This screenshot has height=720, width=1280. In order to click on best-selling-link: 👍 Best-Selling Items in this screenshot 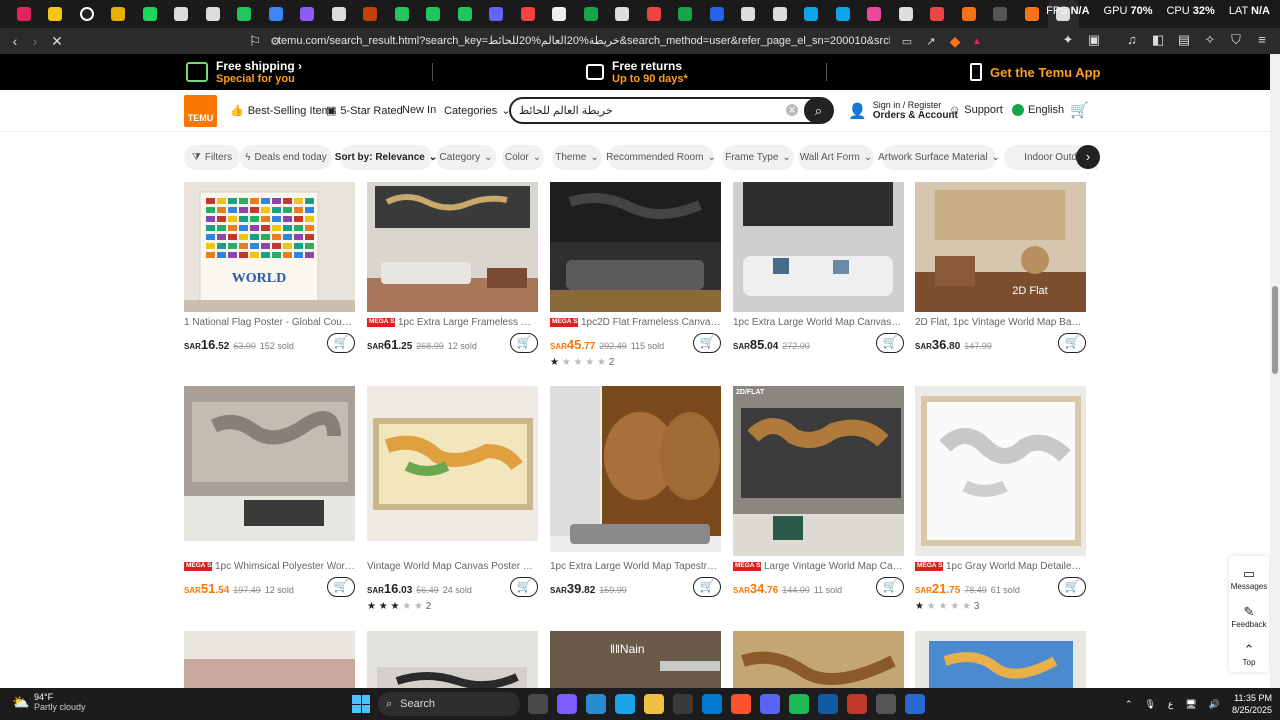, I will do `click(283, 111)`.